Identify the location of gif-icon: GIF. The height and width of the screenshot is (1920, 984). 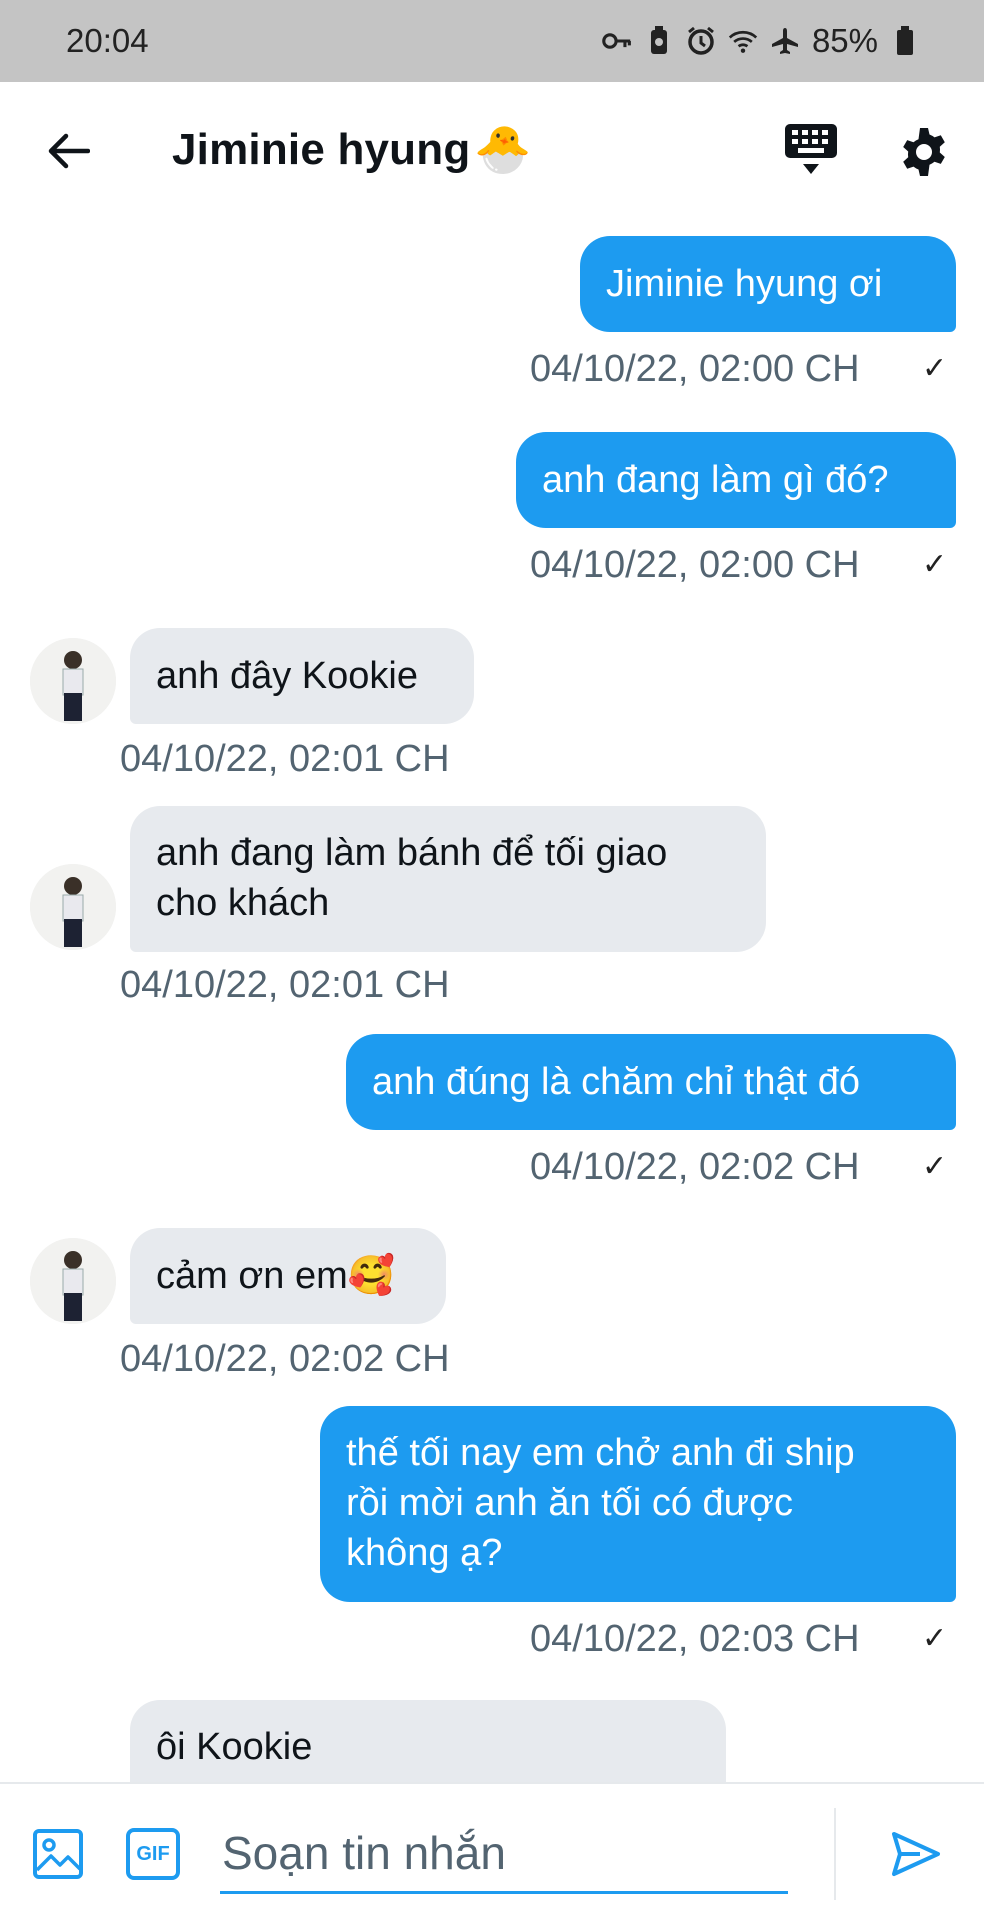
(153, 1853).